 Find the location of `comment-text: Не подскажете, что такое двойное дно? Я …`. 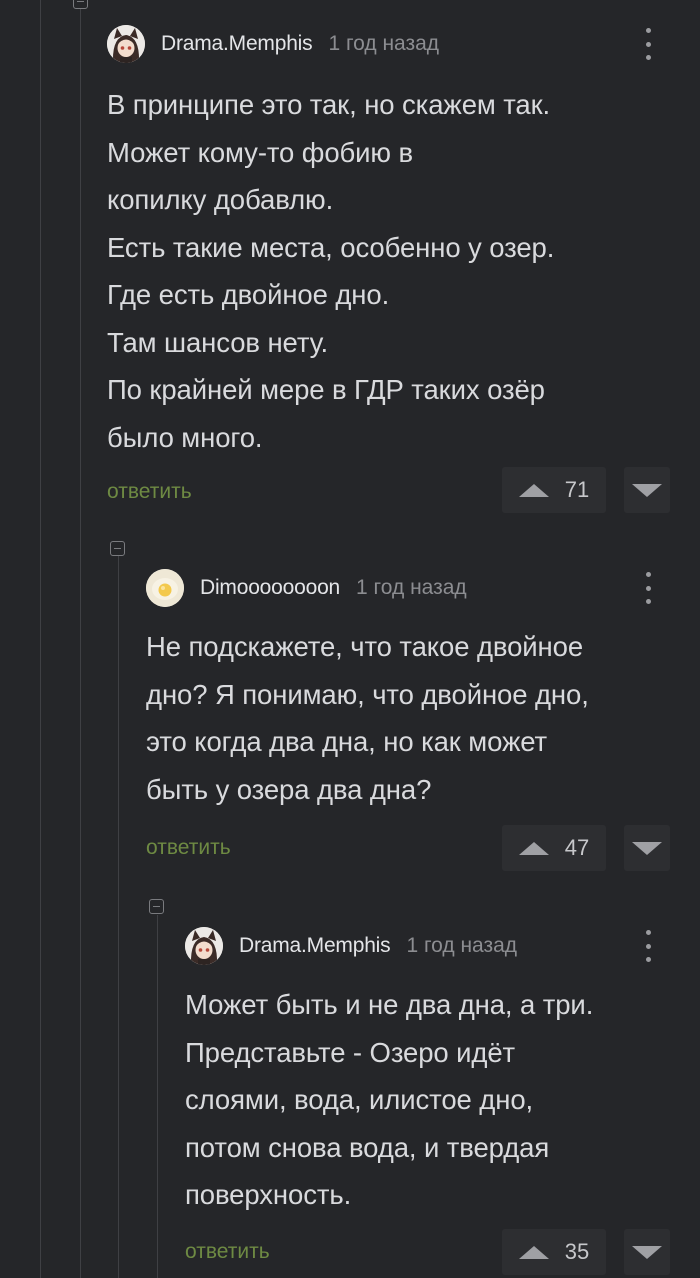

comment-text: Не подскажете, что такое двойное дно? Я … is located at coordinates (367, 718).